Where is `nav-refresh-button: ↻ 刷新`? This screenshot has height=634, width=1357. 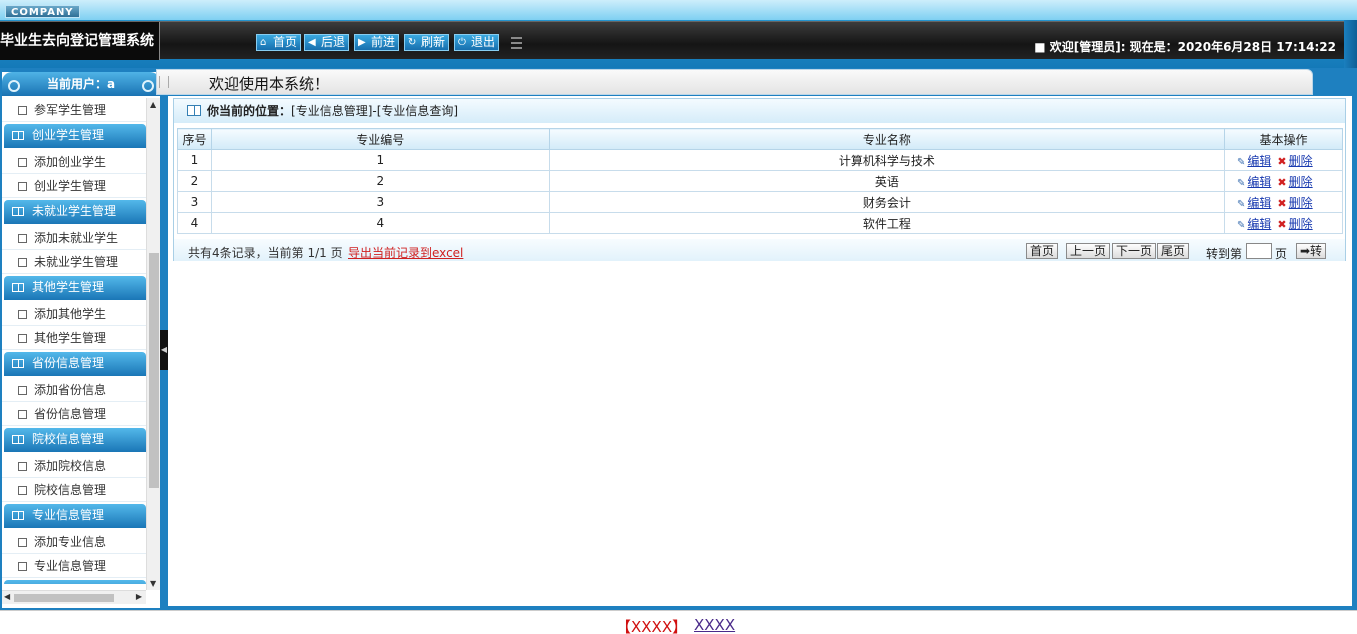
nav-refresh-button: ↻ 刷新 is located at coordinates (427, 42).